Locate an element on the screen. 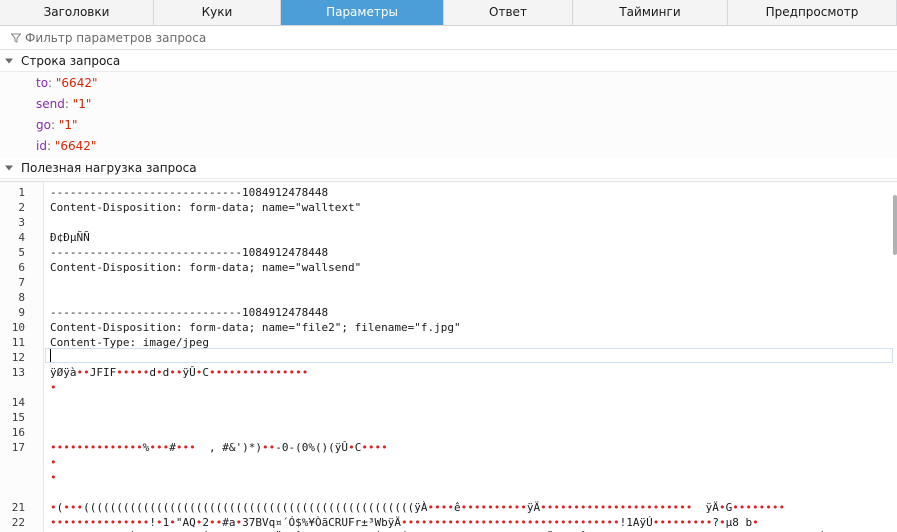 The width and height of the screenshot is (897, 532). line-number: 8 is located at coordinates (21, 297).